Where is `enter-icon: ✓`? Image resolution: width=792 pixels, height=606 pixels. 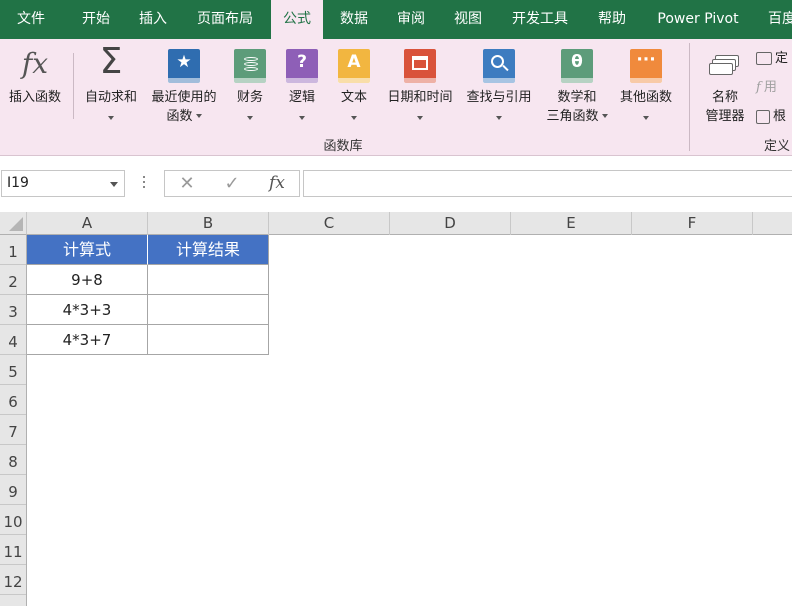
enter-icon: ✓ is located at coordinates (232, 184).